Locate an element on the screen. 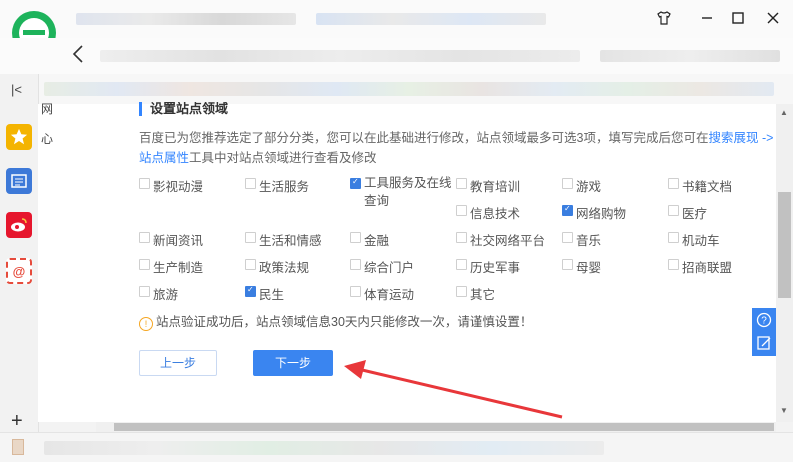 This screenshot has width=793, height=462. horizontal-scroll-thumb is located at coordinates (444, 427).